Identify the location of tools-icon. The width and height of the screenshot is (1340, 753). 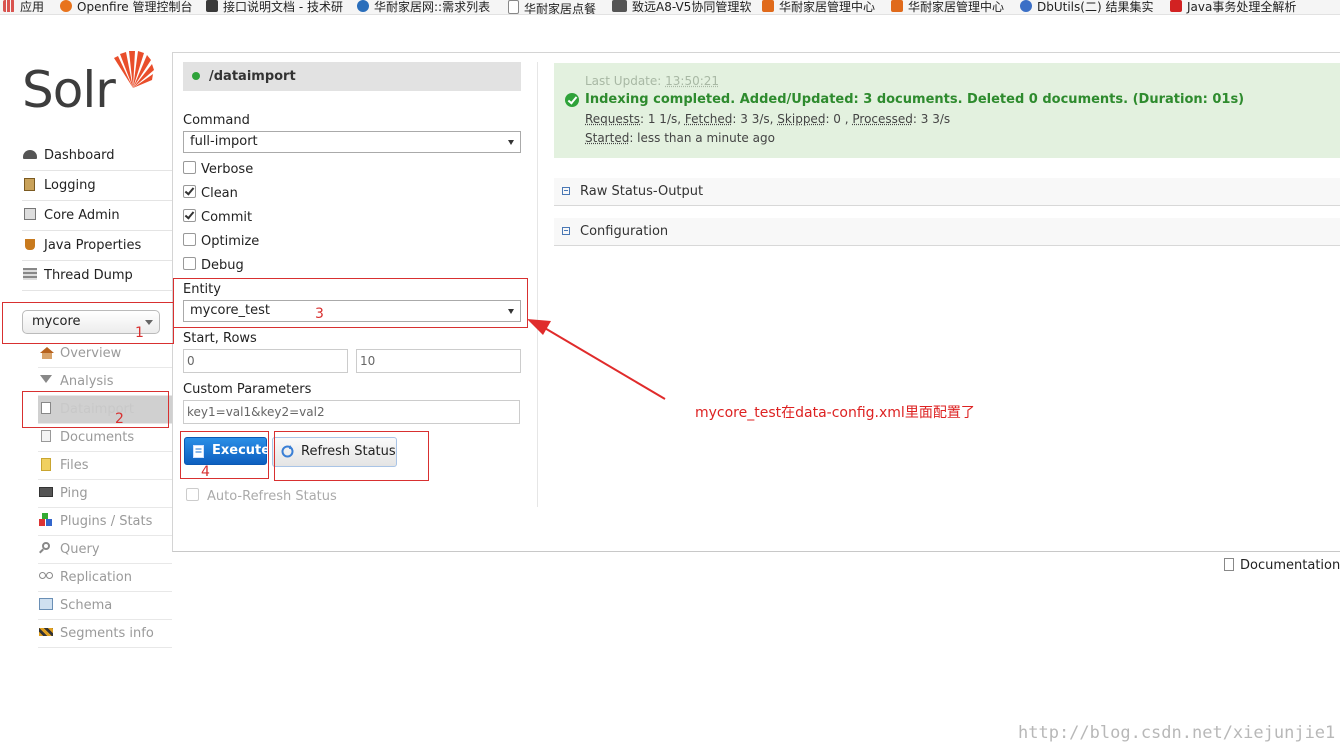
(212, 6).